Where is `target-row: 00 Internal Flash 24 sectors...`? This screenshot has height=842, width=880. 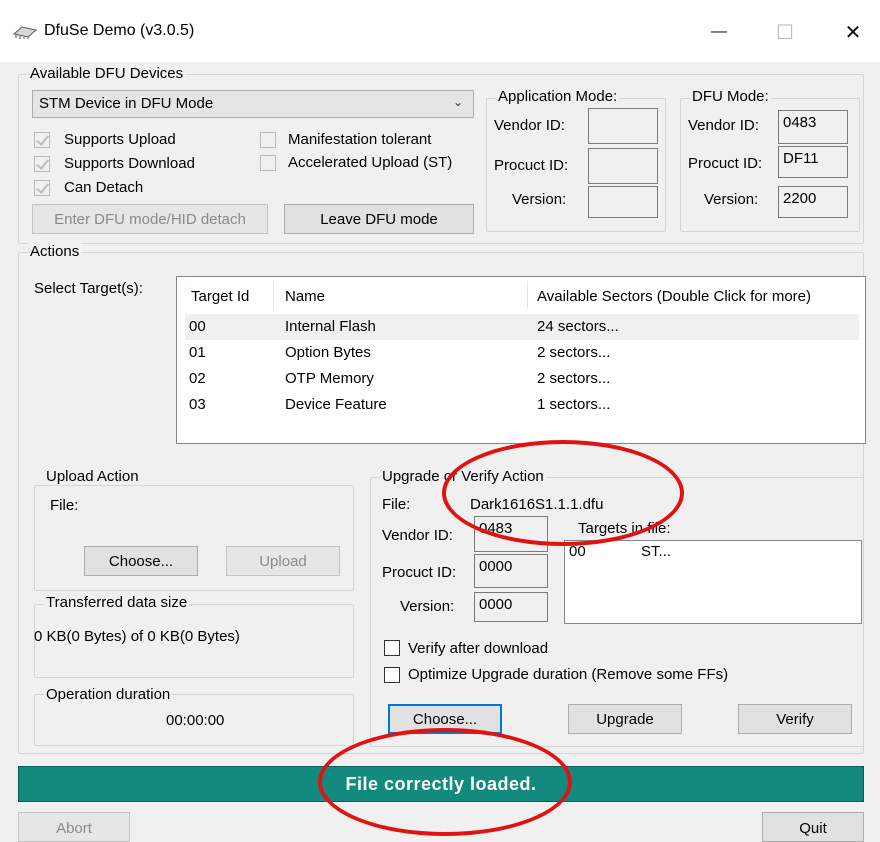 target-row: 00 Internal Flash 24 sectors... is located at coordinates (522, 327).